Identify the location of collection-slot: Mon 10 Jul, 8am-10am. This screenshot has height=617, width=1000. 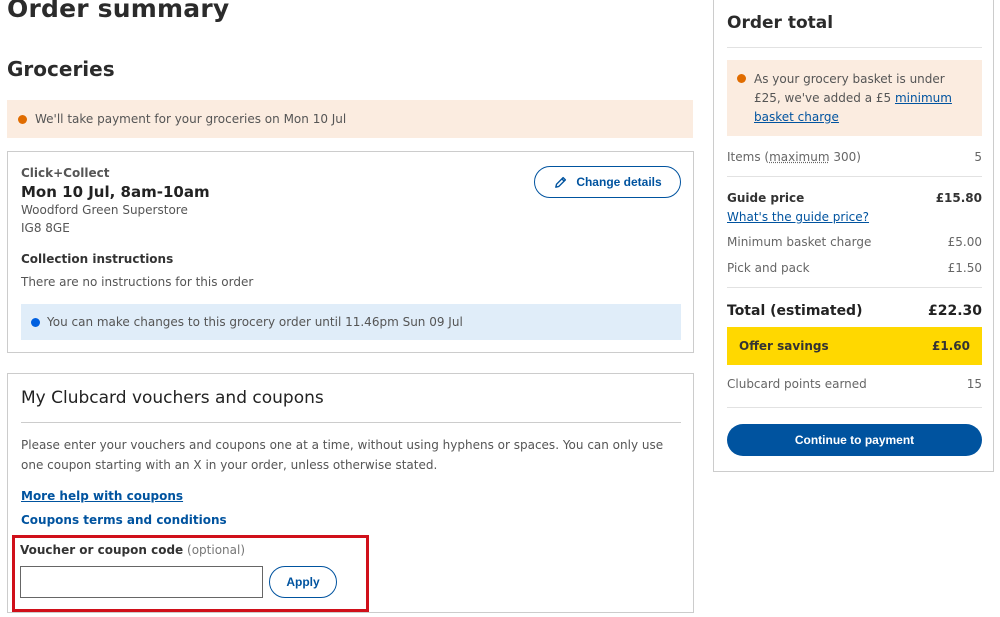
(115, 192).